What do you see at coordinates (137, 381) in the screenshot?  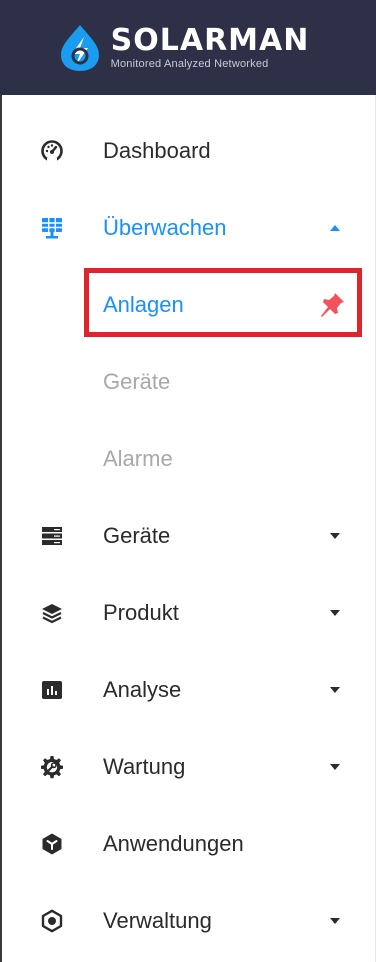 I see `submenu-item-label: Geräte` at bounding box center [137, 381].